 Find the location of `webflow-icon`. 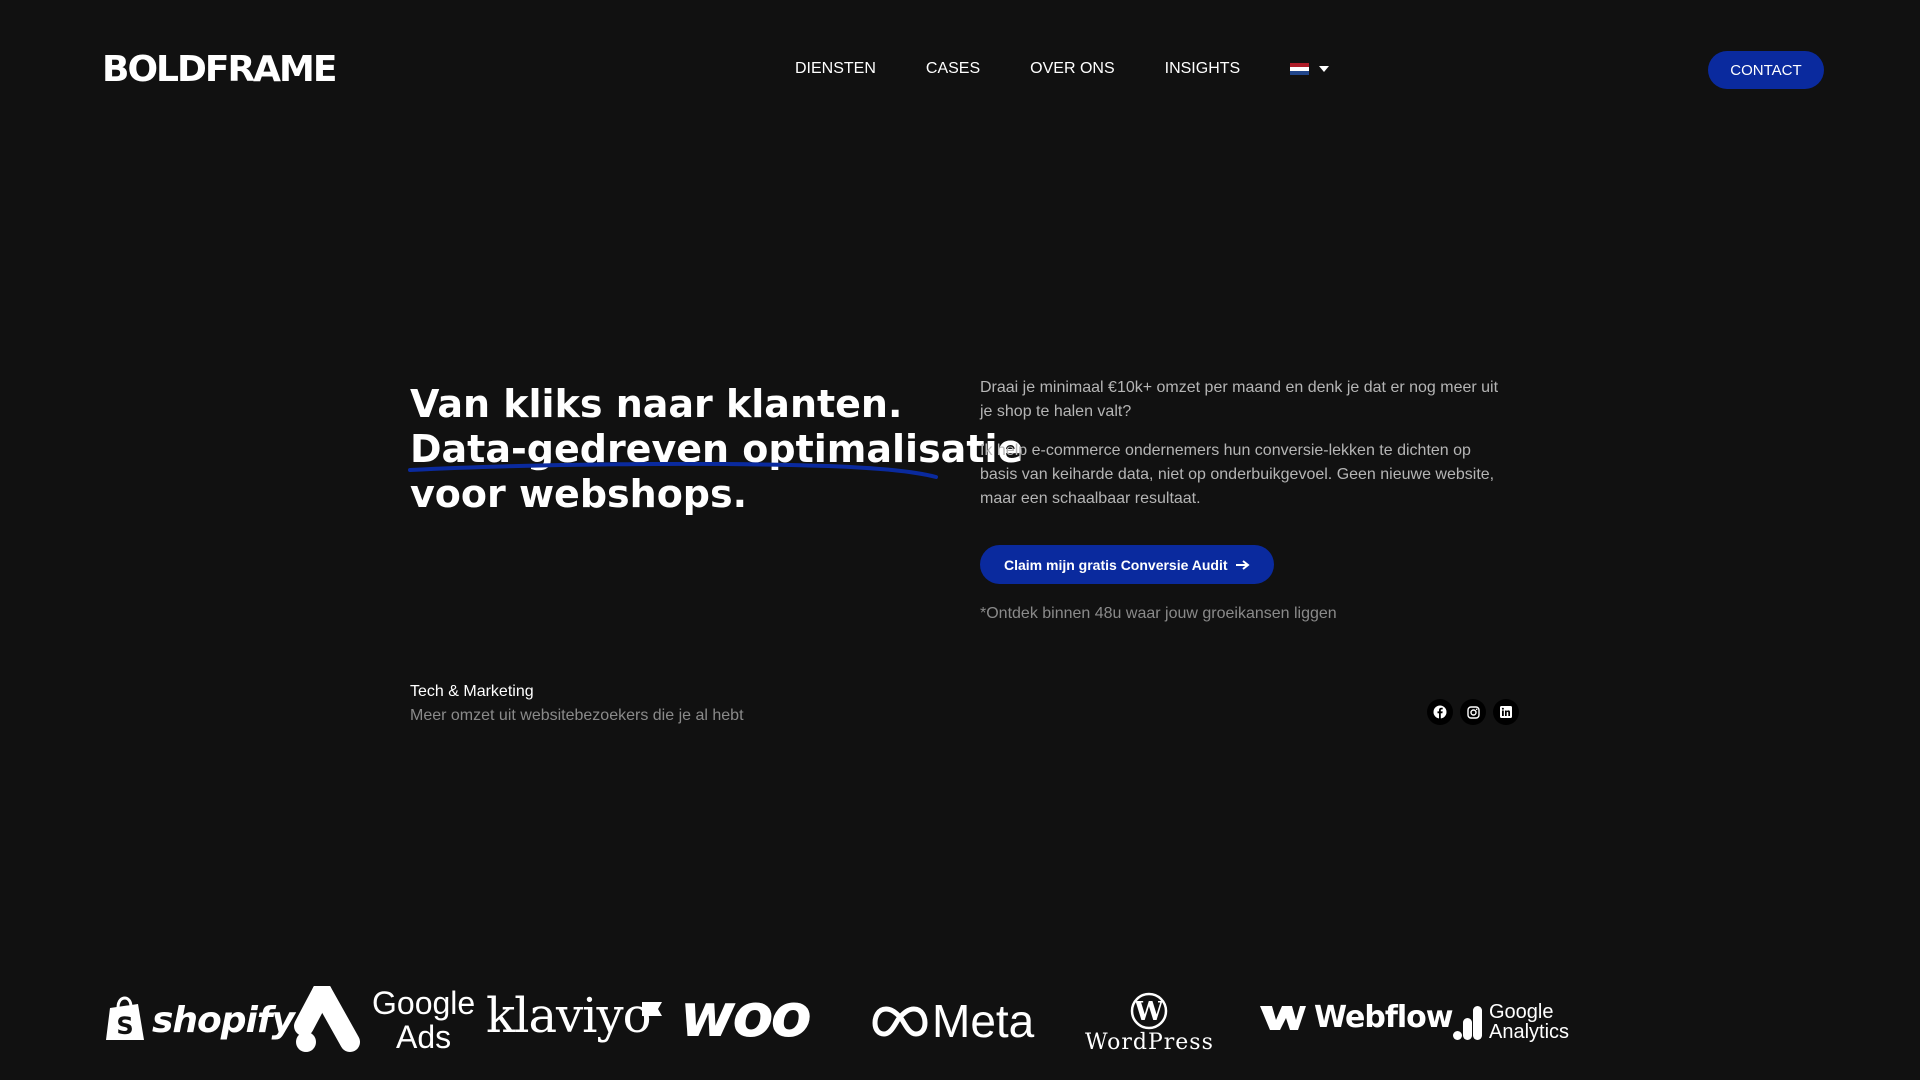

webflow-icon is located at coordinates (1283, 1017).